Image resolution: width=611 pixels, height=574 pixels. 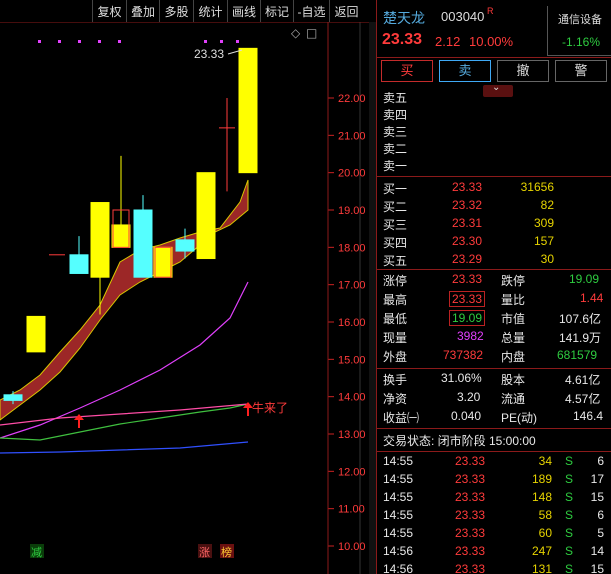 What do you see at coordinates (581, 71) in the screenshot?
I see `alert-button: 警` at bounding box center [581, 71].